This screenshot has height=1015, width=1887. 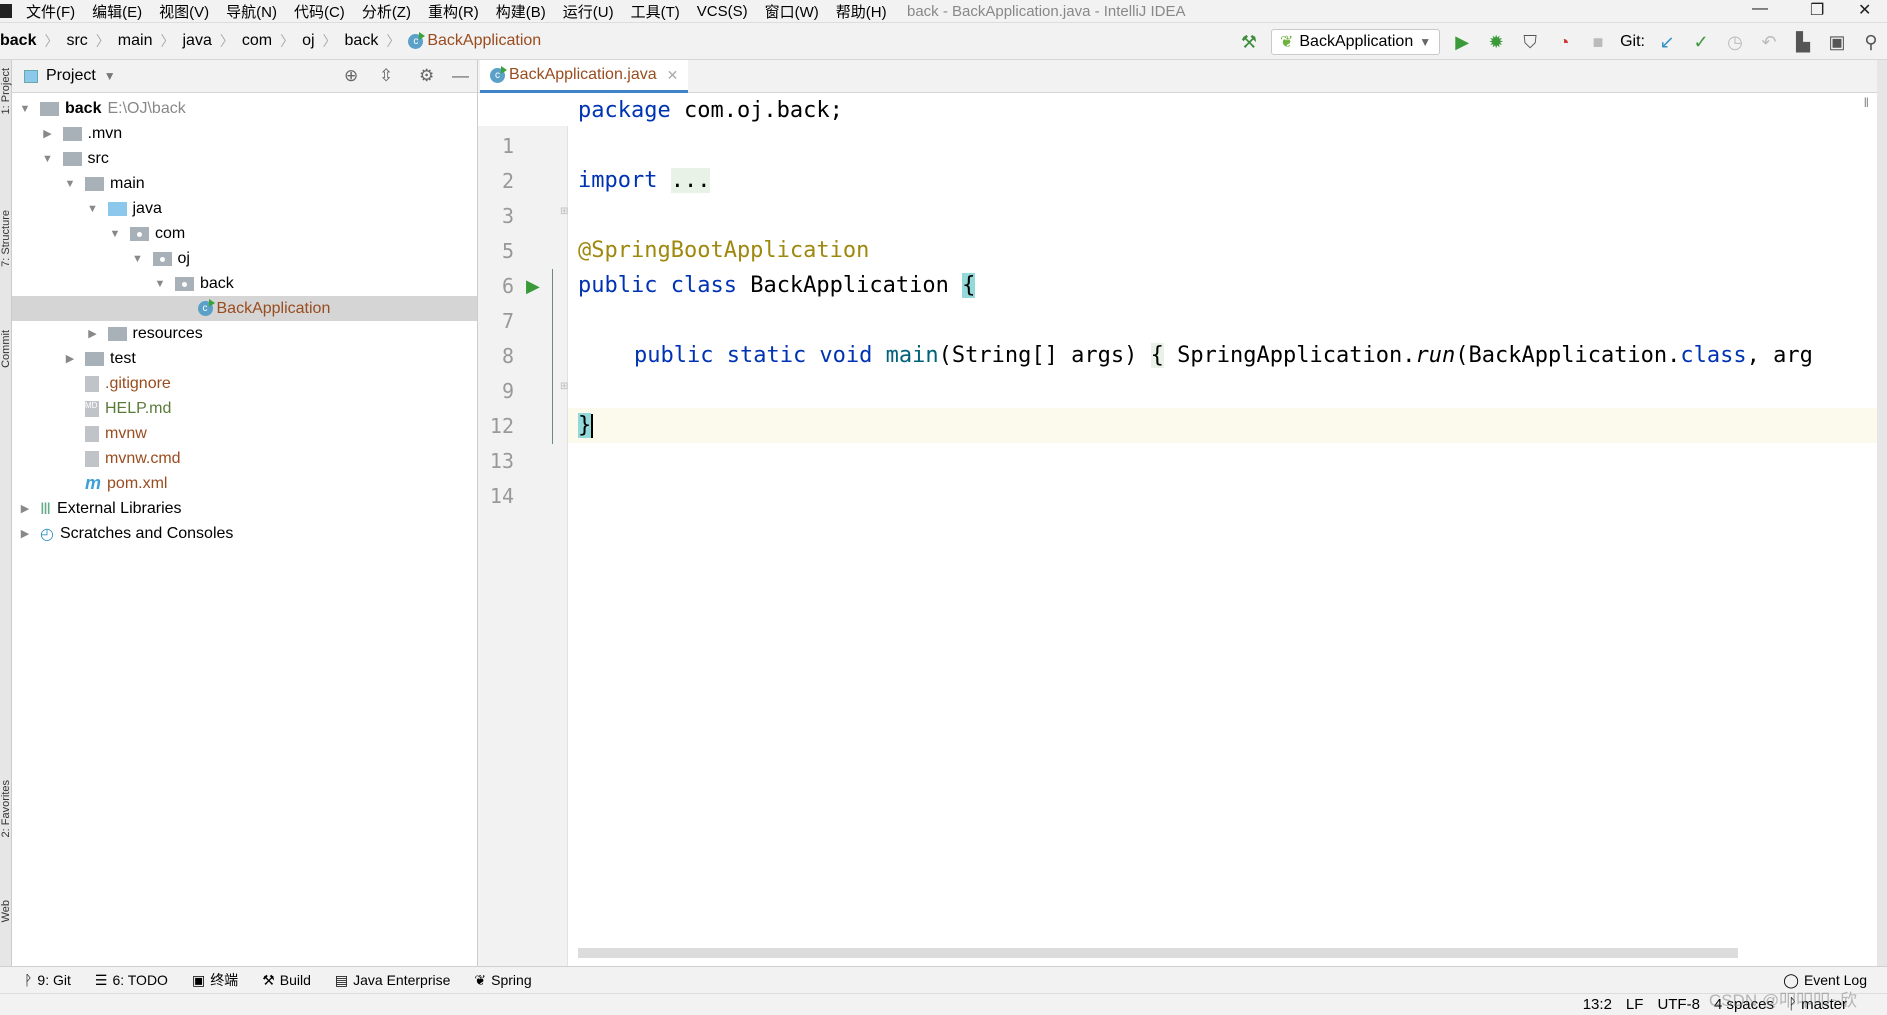 What do you see at coordinates (71, 76) in the screenshot?
I see `project-view-select: Project` at bounding box center [71, 76].